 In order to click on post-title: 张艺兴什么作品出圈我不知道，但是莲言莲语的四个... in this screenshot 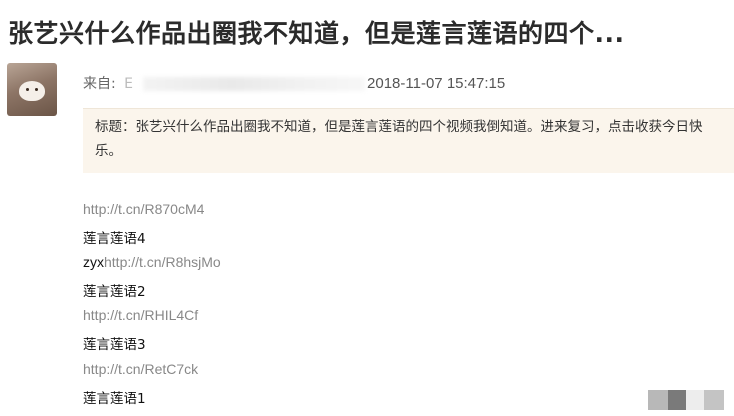, I will do `click(316, 32)`.